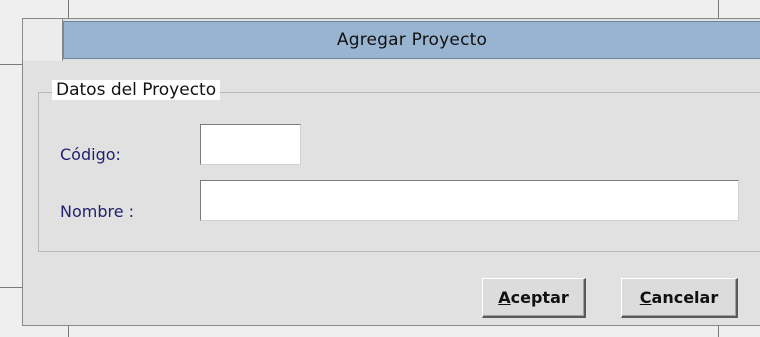 The height and width of the screenshot is (337, 760). Describe the element at coordinates (718, 331) in the screenshot. I see `background-gridline-vertical-bottom-right` at that location.